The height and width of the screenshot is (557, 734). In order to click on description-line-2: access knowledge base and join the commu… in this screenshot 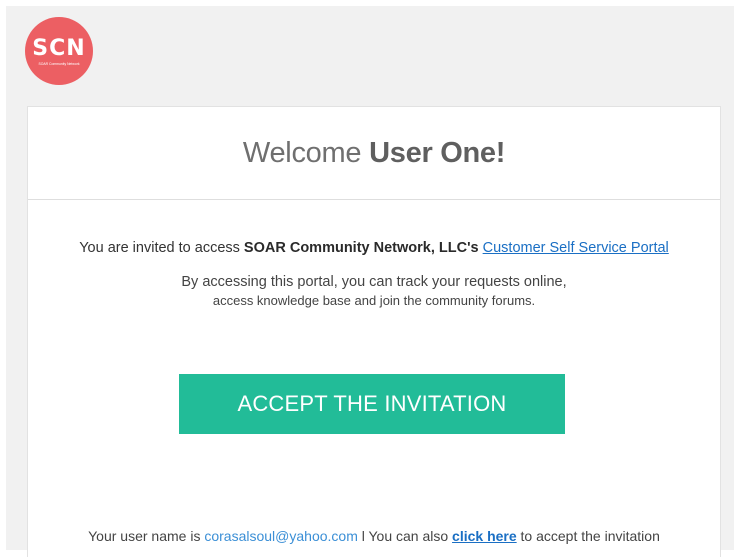, I will do `click(374, 300)`.